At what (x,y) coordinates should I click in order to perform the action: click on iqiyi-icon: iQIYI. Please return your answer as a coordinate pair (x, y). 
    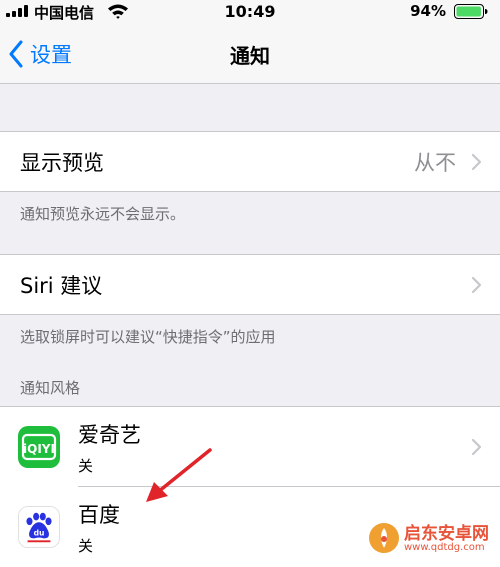
    Looking at the image, I should click on (39, 447).